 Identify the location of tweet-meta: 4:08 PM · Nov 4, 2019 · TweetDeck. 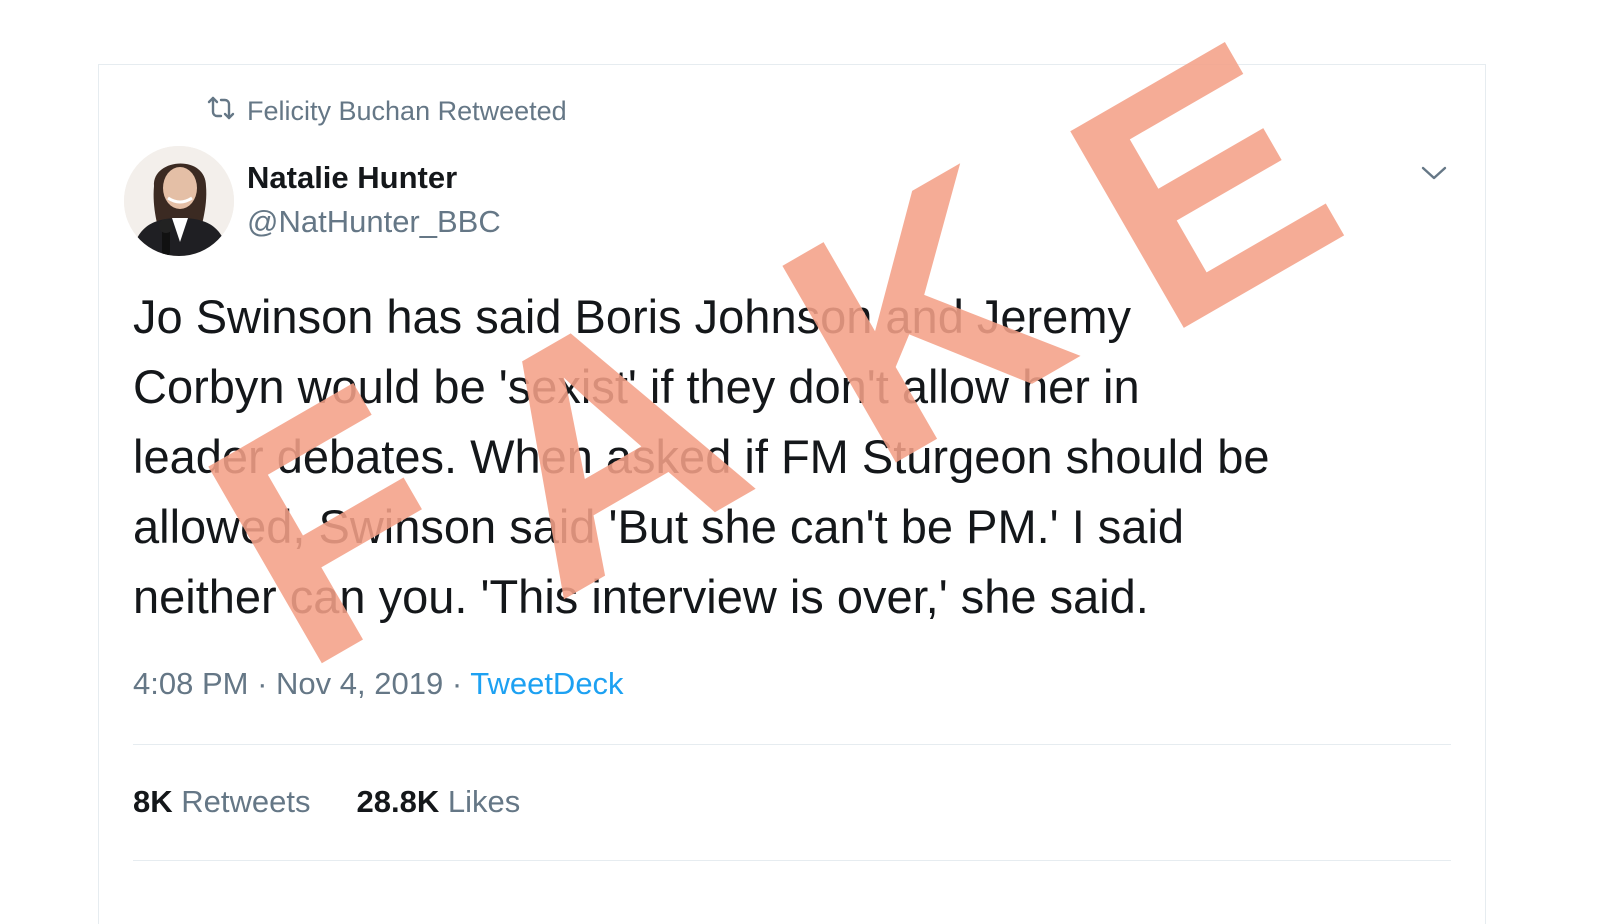
(378, 684).